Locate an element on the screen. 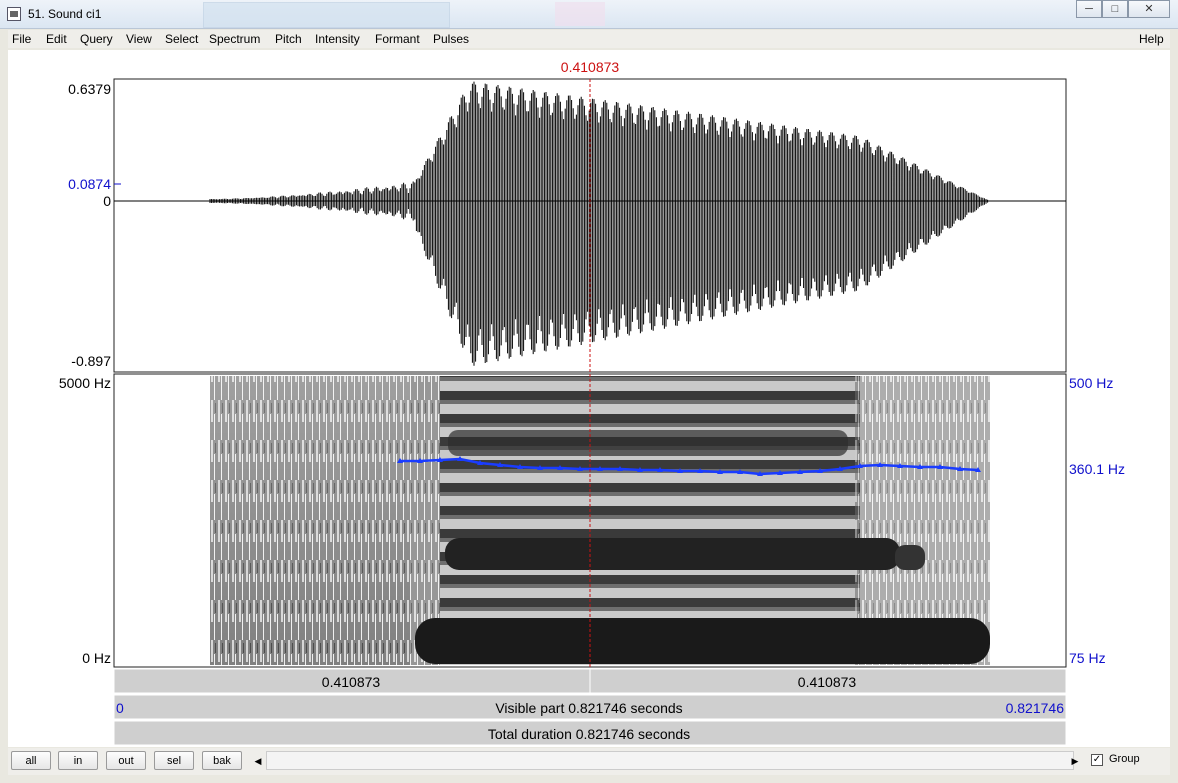  menu-formant: Formant is located at coordinates (397, 39).